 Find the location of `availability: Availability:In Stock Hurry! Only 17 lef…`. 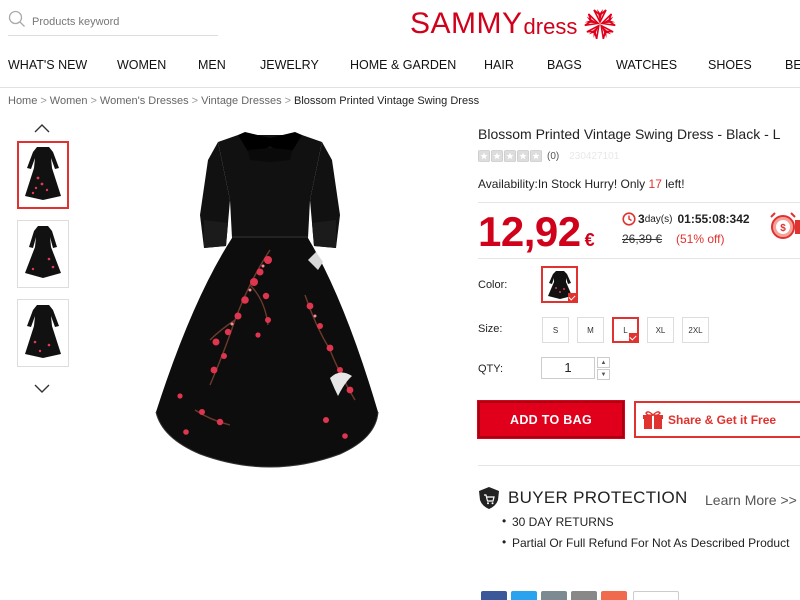

availability: Availability:In Stock Hurry! Only 17 lef… is located at coordinates (581, 184).